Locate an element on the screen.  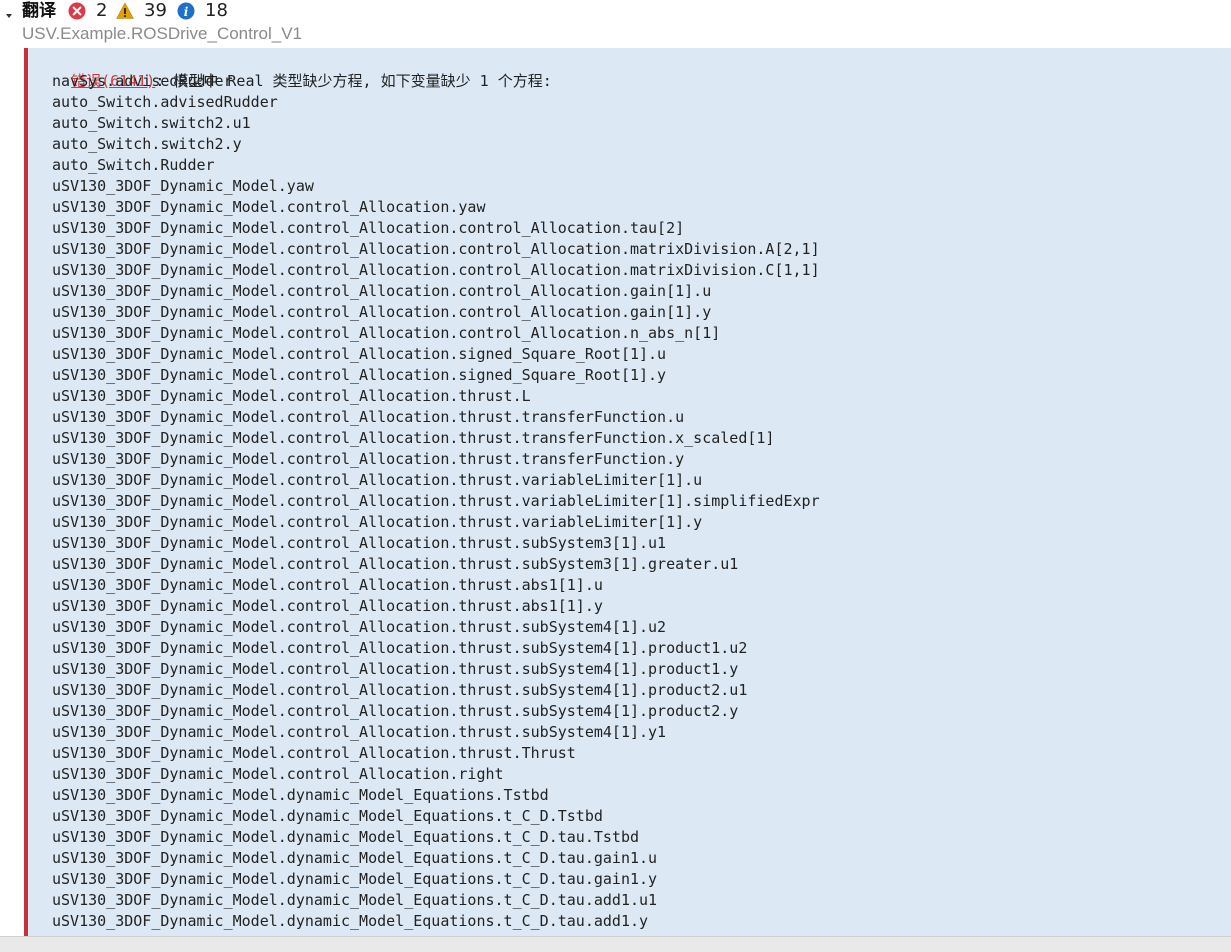
error-message-line: 错误(6141): 模型中 Real 类型缺少方程, 如下变量缺少 1 个方程: is located at coordinates (293, 70).